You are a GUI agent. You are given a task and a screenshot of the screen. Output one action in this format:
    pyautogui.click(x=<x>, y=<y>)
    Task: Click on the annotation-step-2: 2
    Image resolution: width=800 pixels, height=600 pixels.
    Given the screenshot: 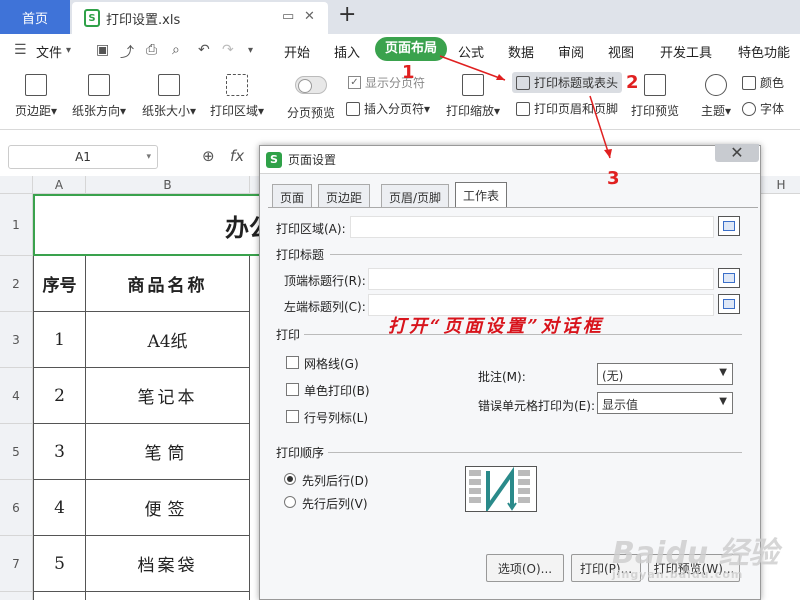 What is the action you would take?
    pyautogui.click(x=632, y=82)
    